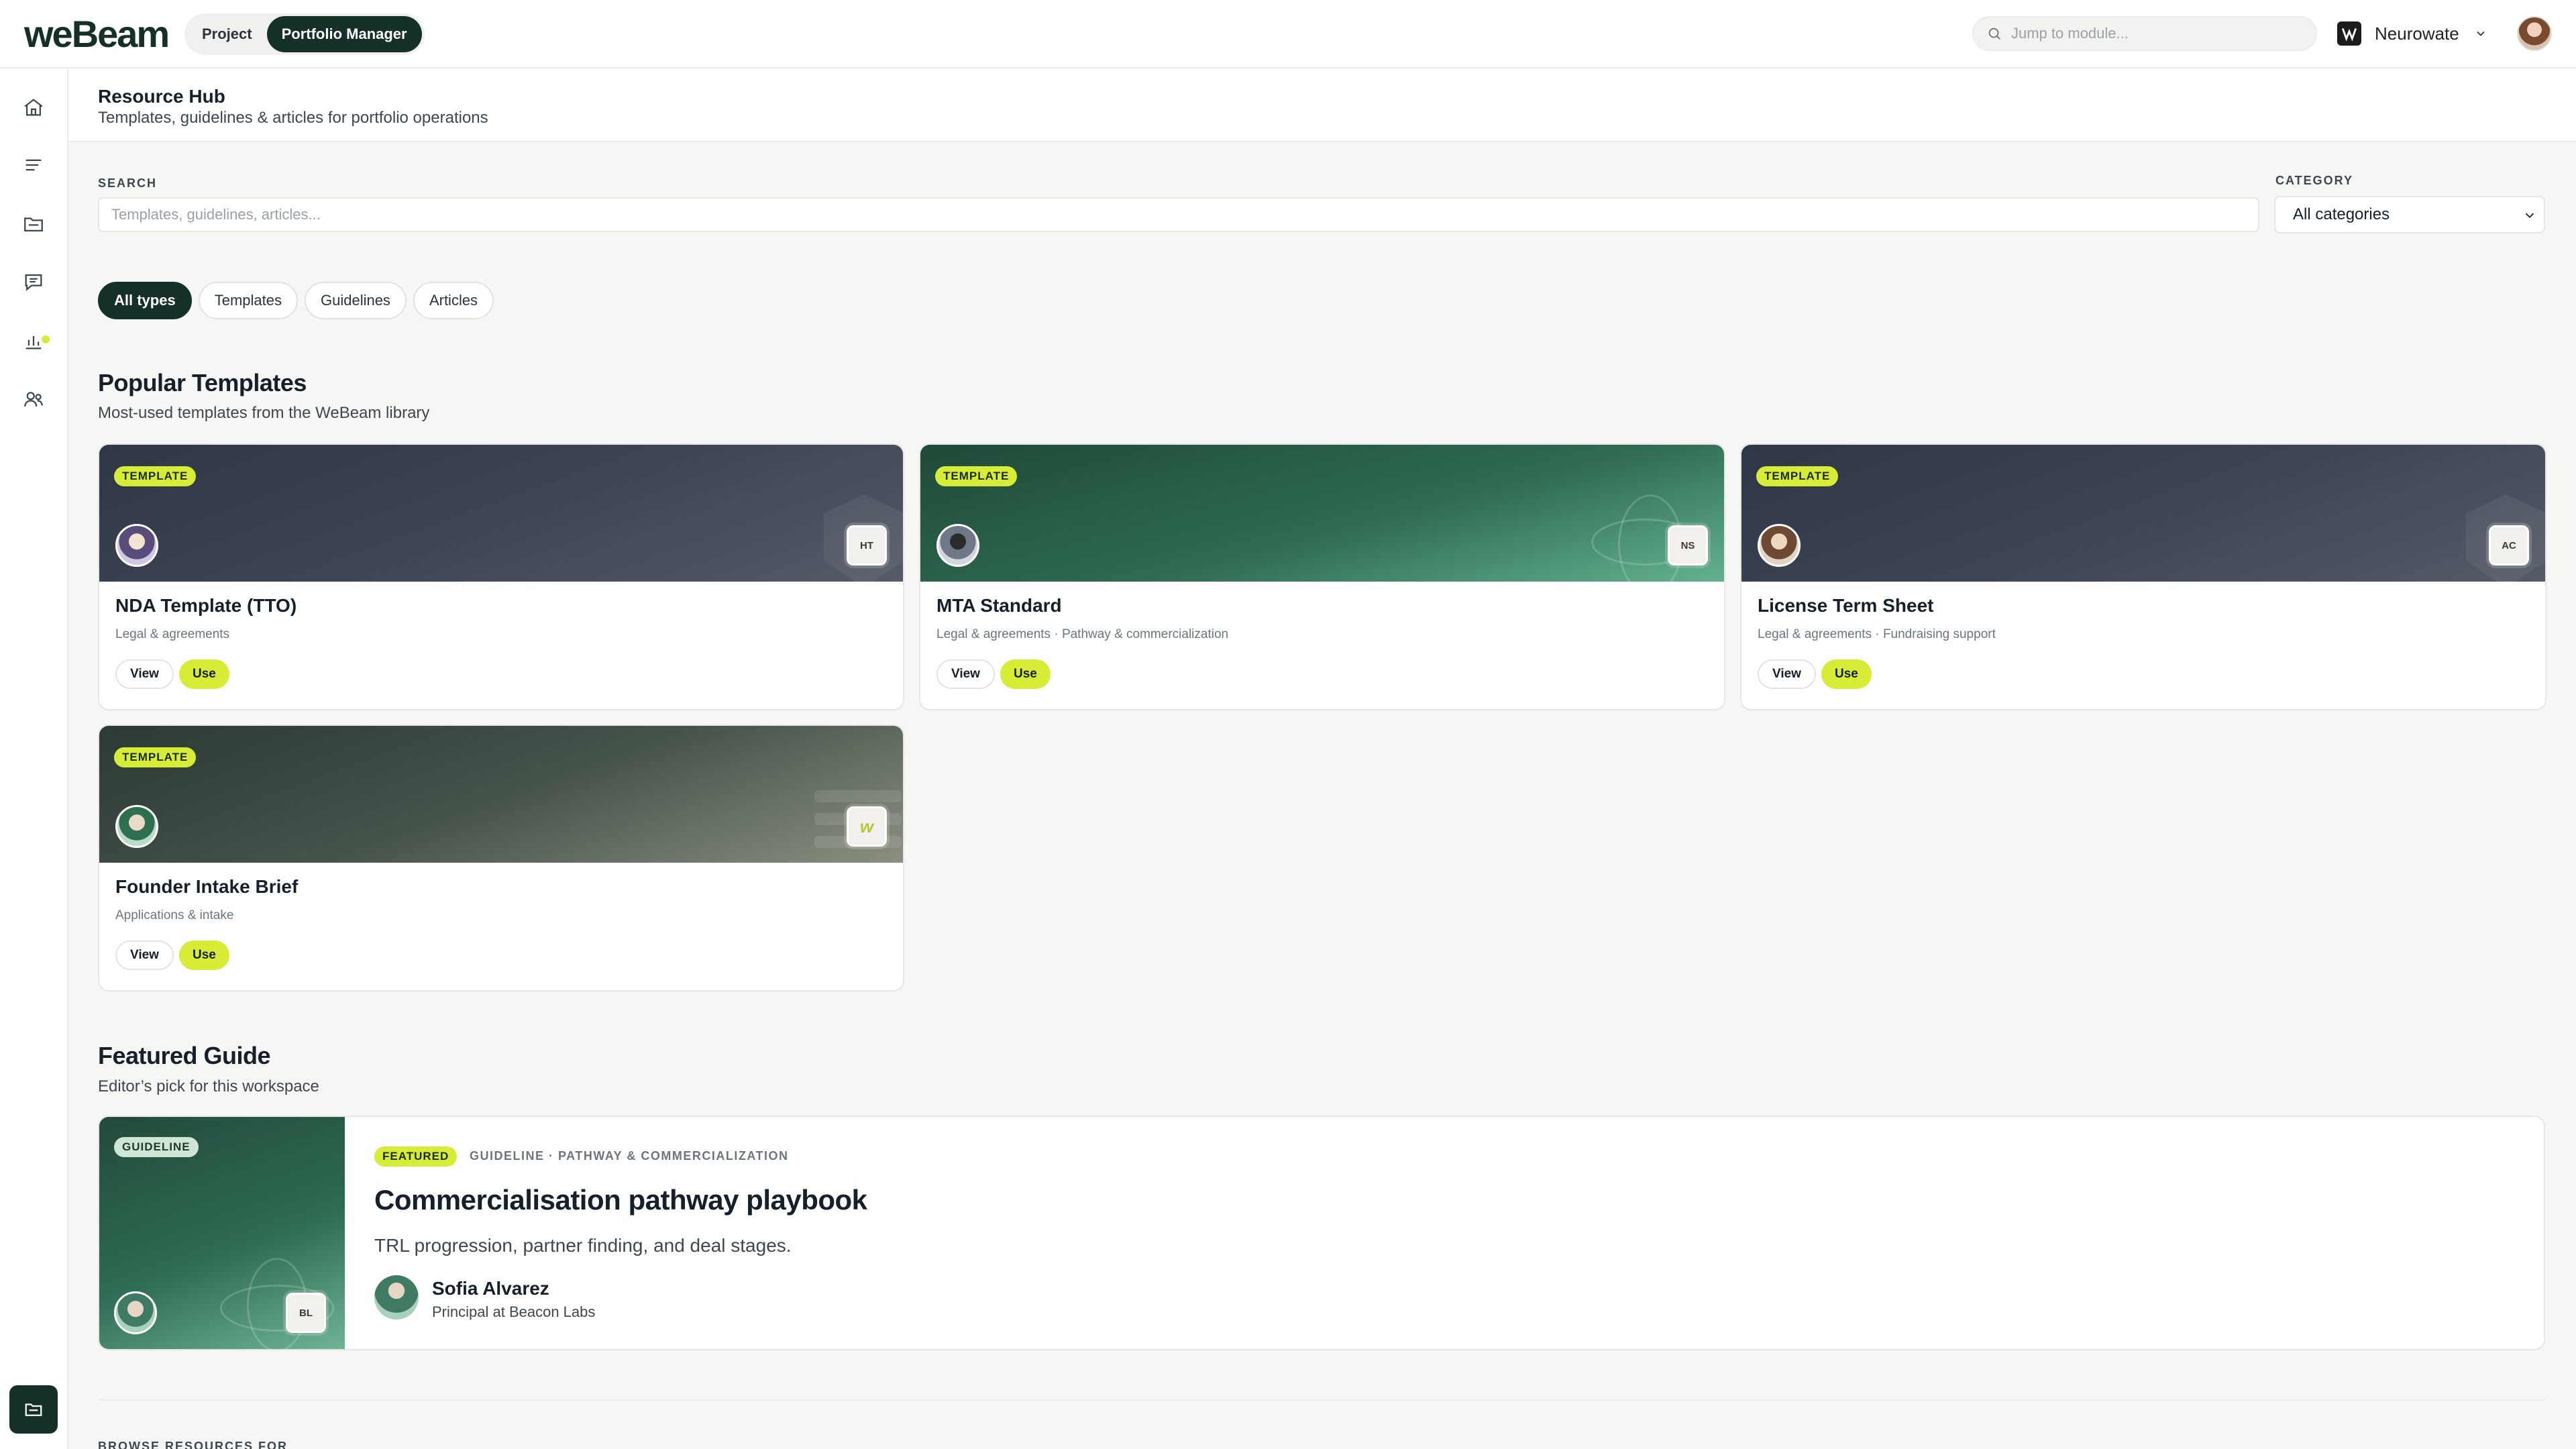 The height and width of the screenshot is (1449, 2576). Describe the element at coordinates (33, 340) in the screenshot. I see `chart-icon` at that location.